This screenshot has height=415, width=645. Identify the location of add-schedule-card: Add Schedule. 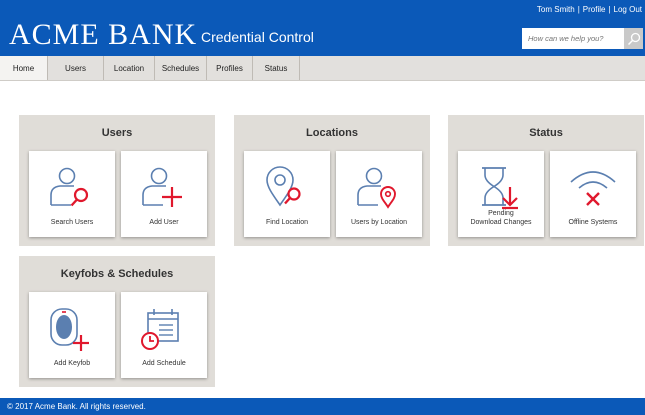
(164, 335).